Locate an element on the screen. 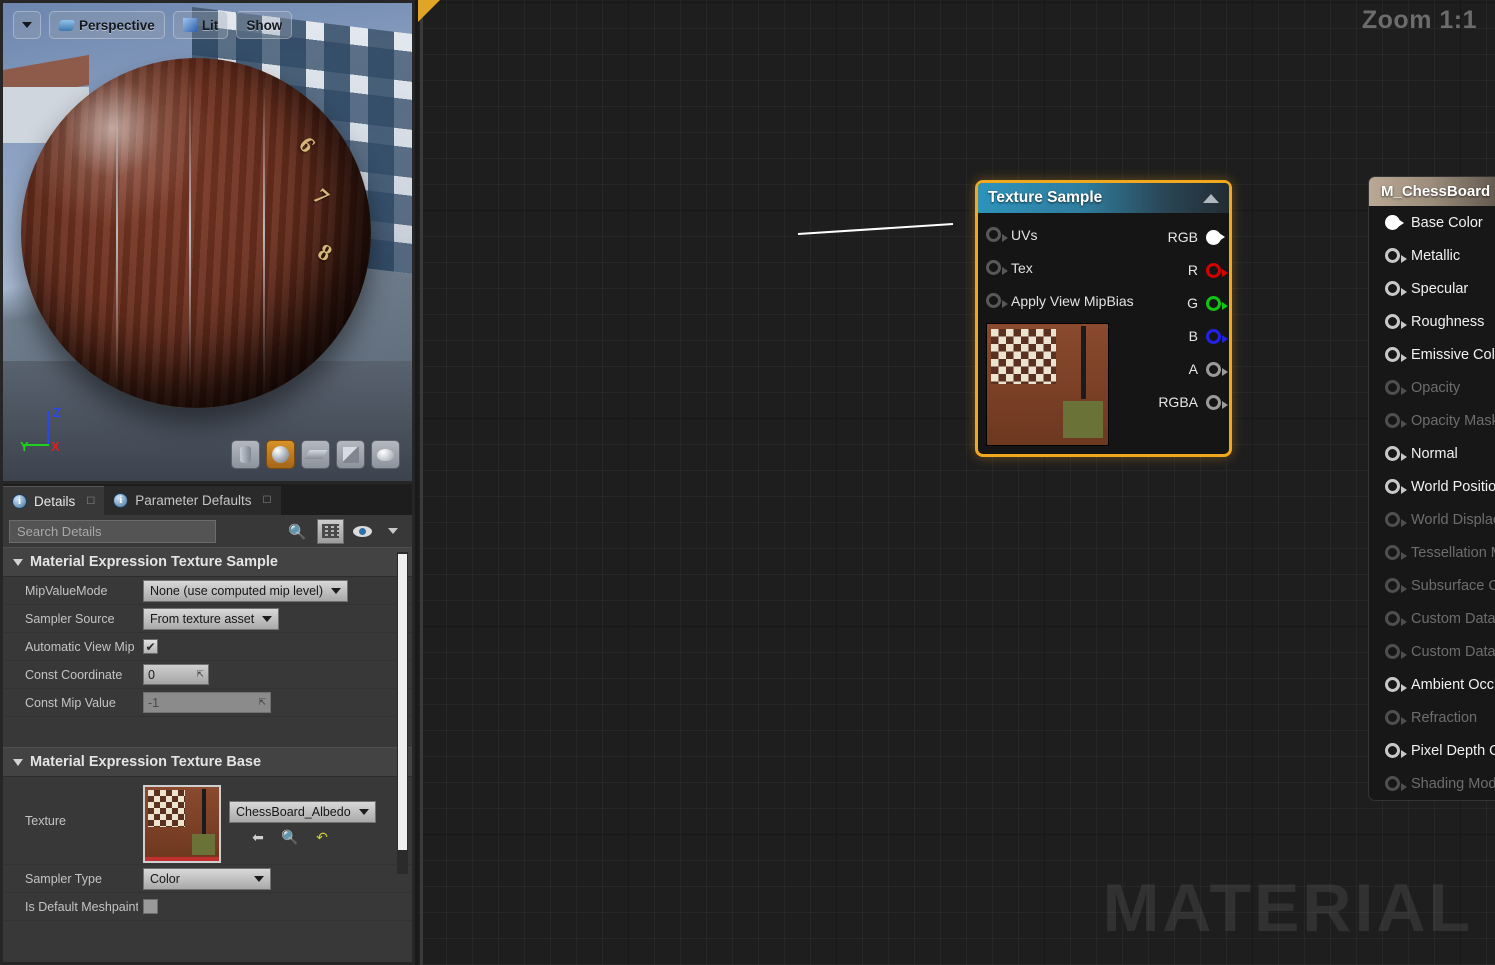 The width and height of the screenshot is (1495, 965). pin-uvs is located at coordinates (997, 234).